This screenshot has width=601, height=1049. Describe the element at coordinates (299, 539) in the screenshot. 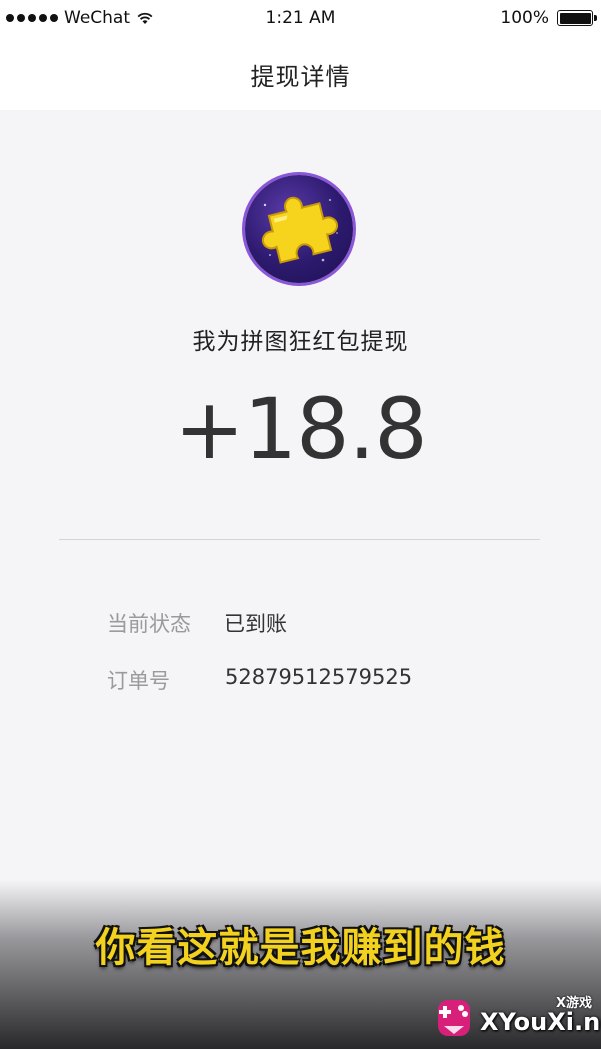

I see `divider` at that location.